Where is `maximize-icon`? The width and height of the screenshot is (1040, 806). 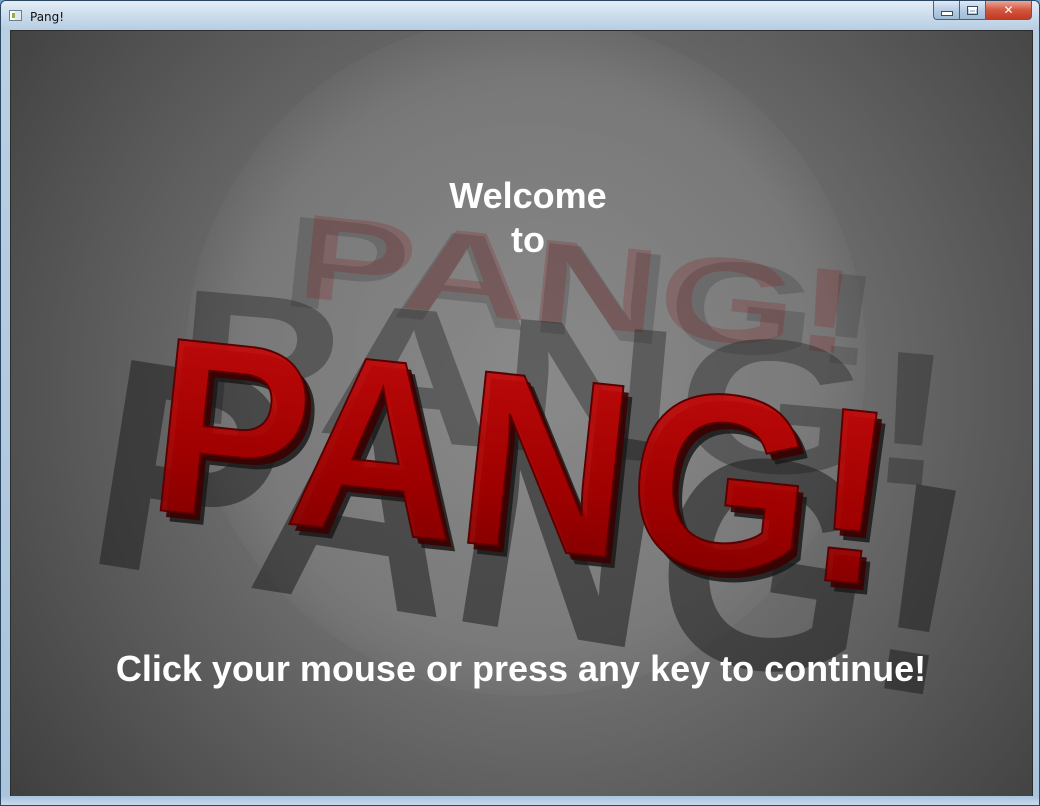 maximize-icon is located at coordinates (972, 10).